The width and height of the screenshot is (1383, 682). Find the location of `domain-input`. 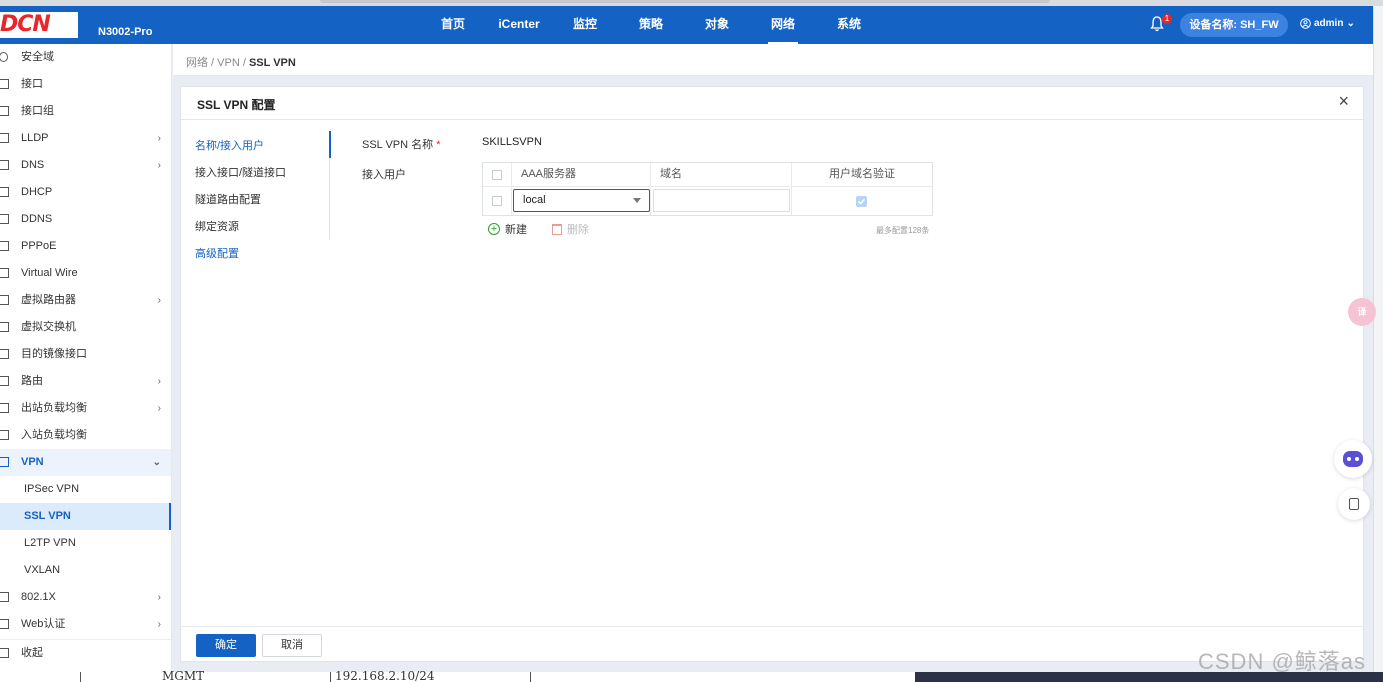

domain-input is located at coordinates (721, 200).